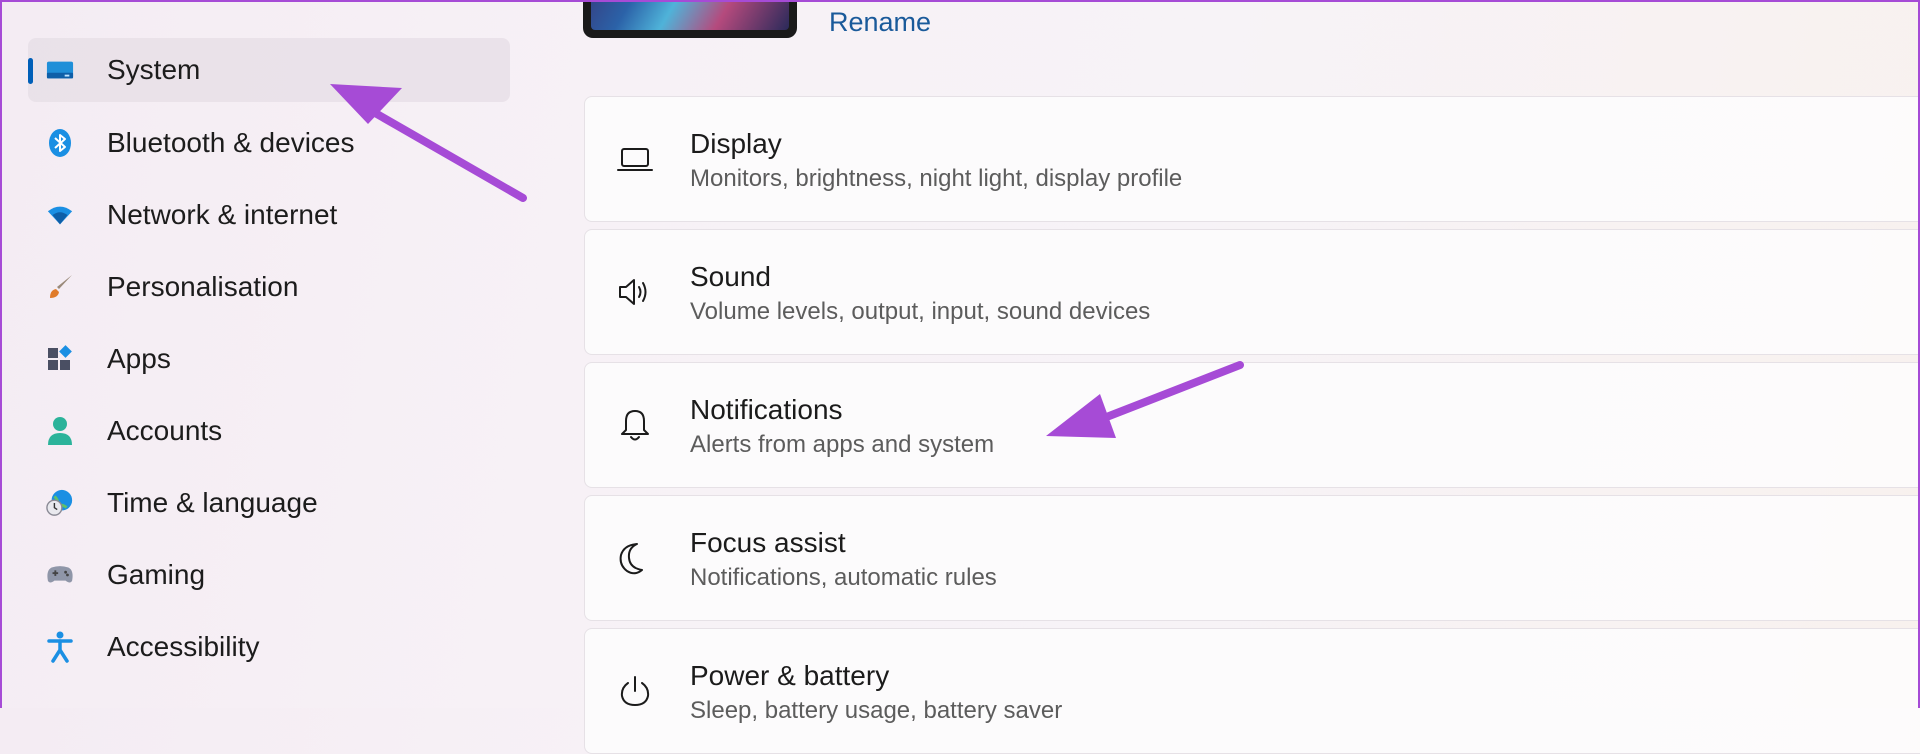  Describe the element at coordinates (843, 577) in the screenshot. I see `card-subtitle: Notifications, automatic rules` at that location.